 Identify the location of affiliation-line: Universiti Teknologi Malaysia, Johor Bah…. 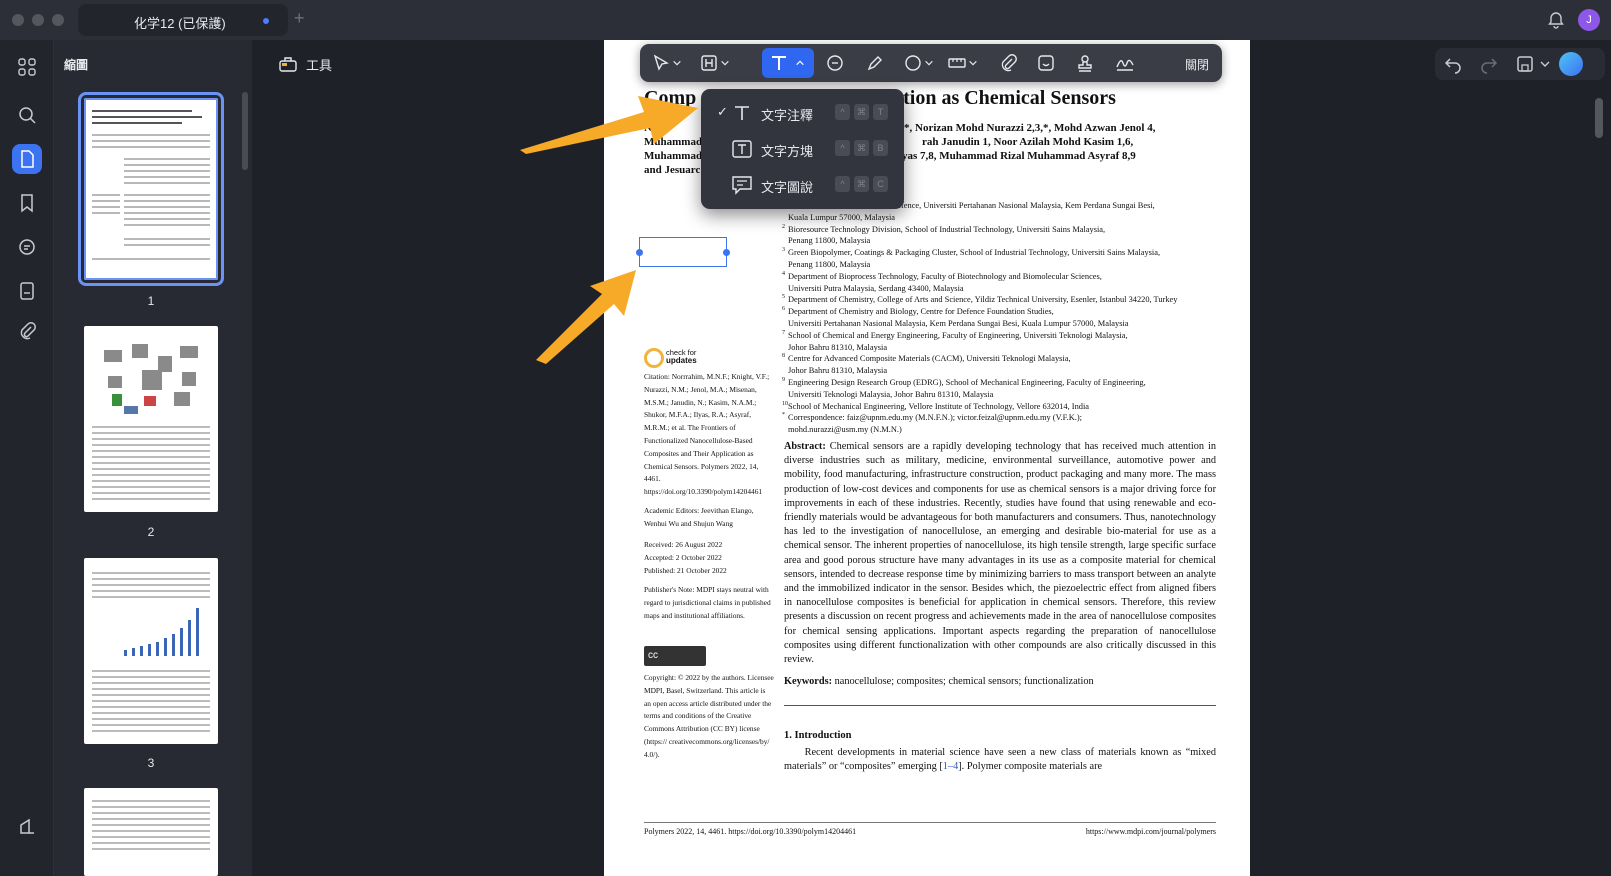
(891, 394).